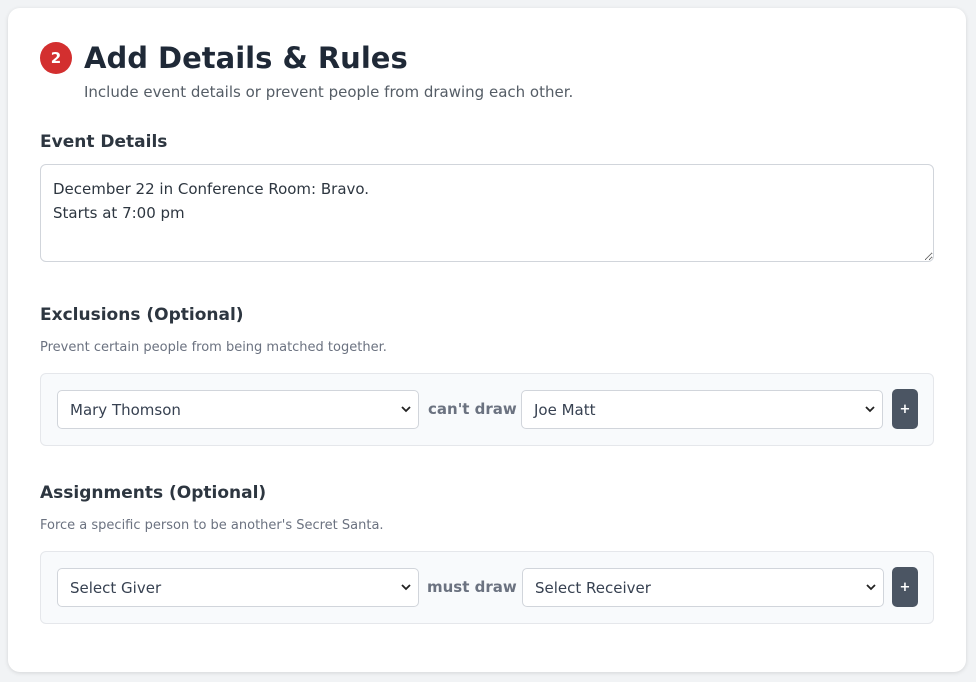  Describe the element at coordinates (238, 587) in the screenshot. I see `assignment-giver-select: Select Giver` at that location.